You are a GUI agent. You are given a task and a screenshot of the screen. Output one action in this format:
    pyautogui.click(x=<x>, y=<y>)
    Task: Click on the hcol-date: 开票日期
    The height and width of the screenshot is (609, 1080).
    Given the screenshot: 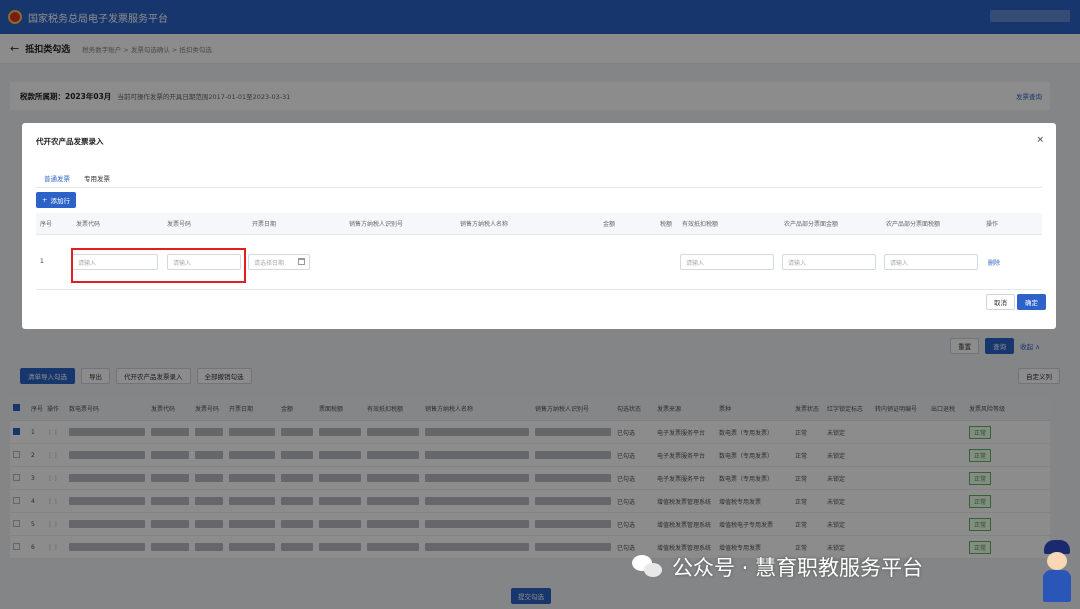 What is the action you would take?
    pyautogui.click(x=264, y=224)
    